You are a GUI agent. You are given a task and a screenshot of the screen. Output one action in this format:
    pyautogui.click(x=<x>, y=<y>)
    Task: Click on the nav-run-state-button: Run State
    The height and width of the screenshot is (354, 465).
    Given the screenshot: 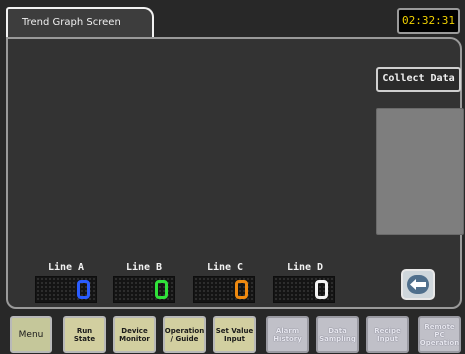 What is the action you would take?
    pyautogui.click(x=84, y=334)
    